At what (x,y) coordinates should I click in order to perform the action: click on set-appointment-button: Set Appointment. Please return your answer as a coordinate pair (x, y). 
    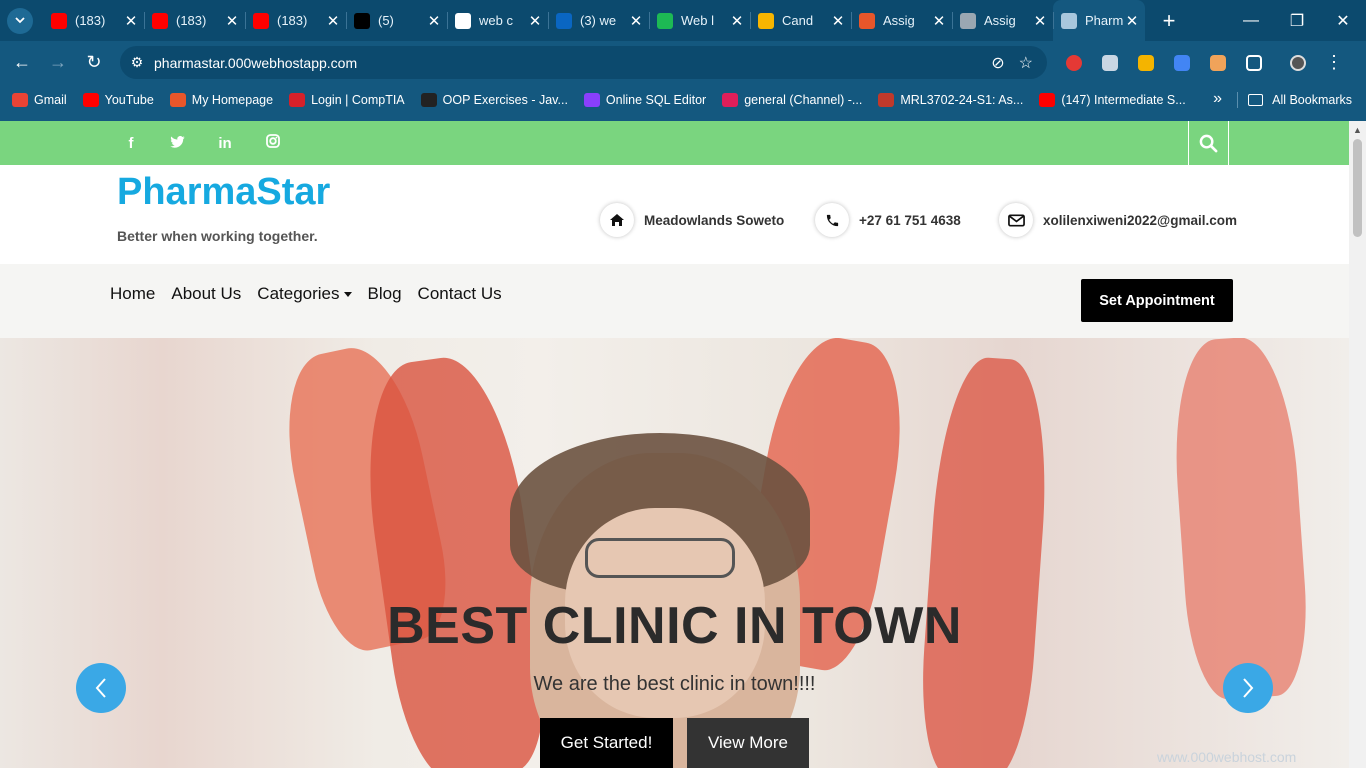
    Looking at the image, I should click on (1157, 300).